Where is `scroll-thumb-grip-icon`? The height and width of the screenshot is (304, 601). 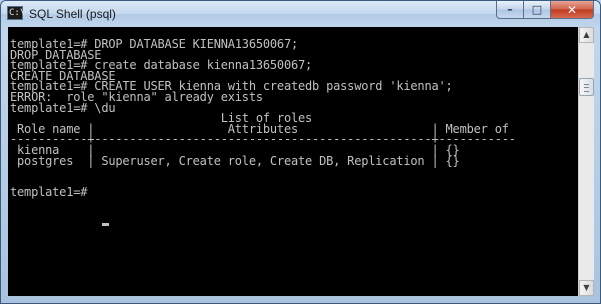
scroll-thumb-grip-icon is located at coordinates (586, 88).